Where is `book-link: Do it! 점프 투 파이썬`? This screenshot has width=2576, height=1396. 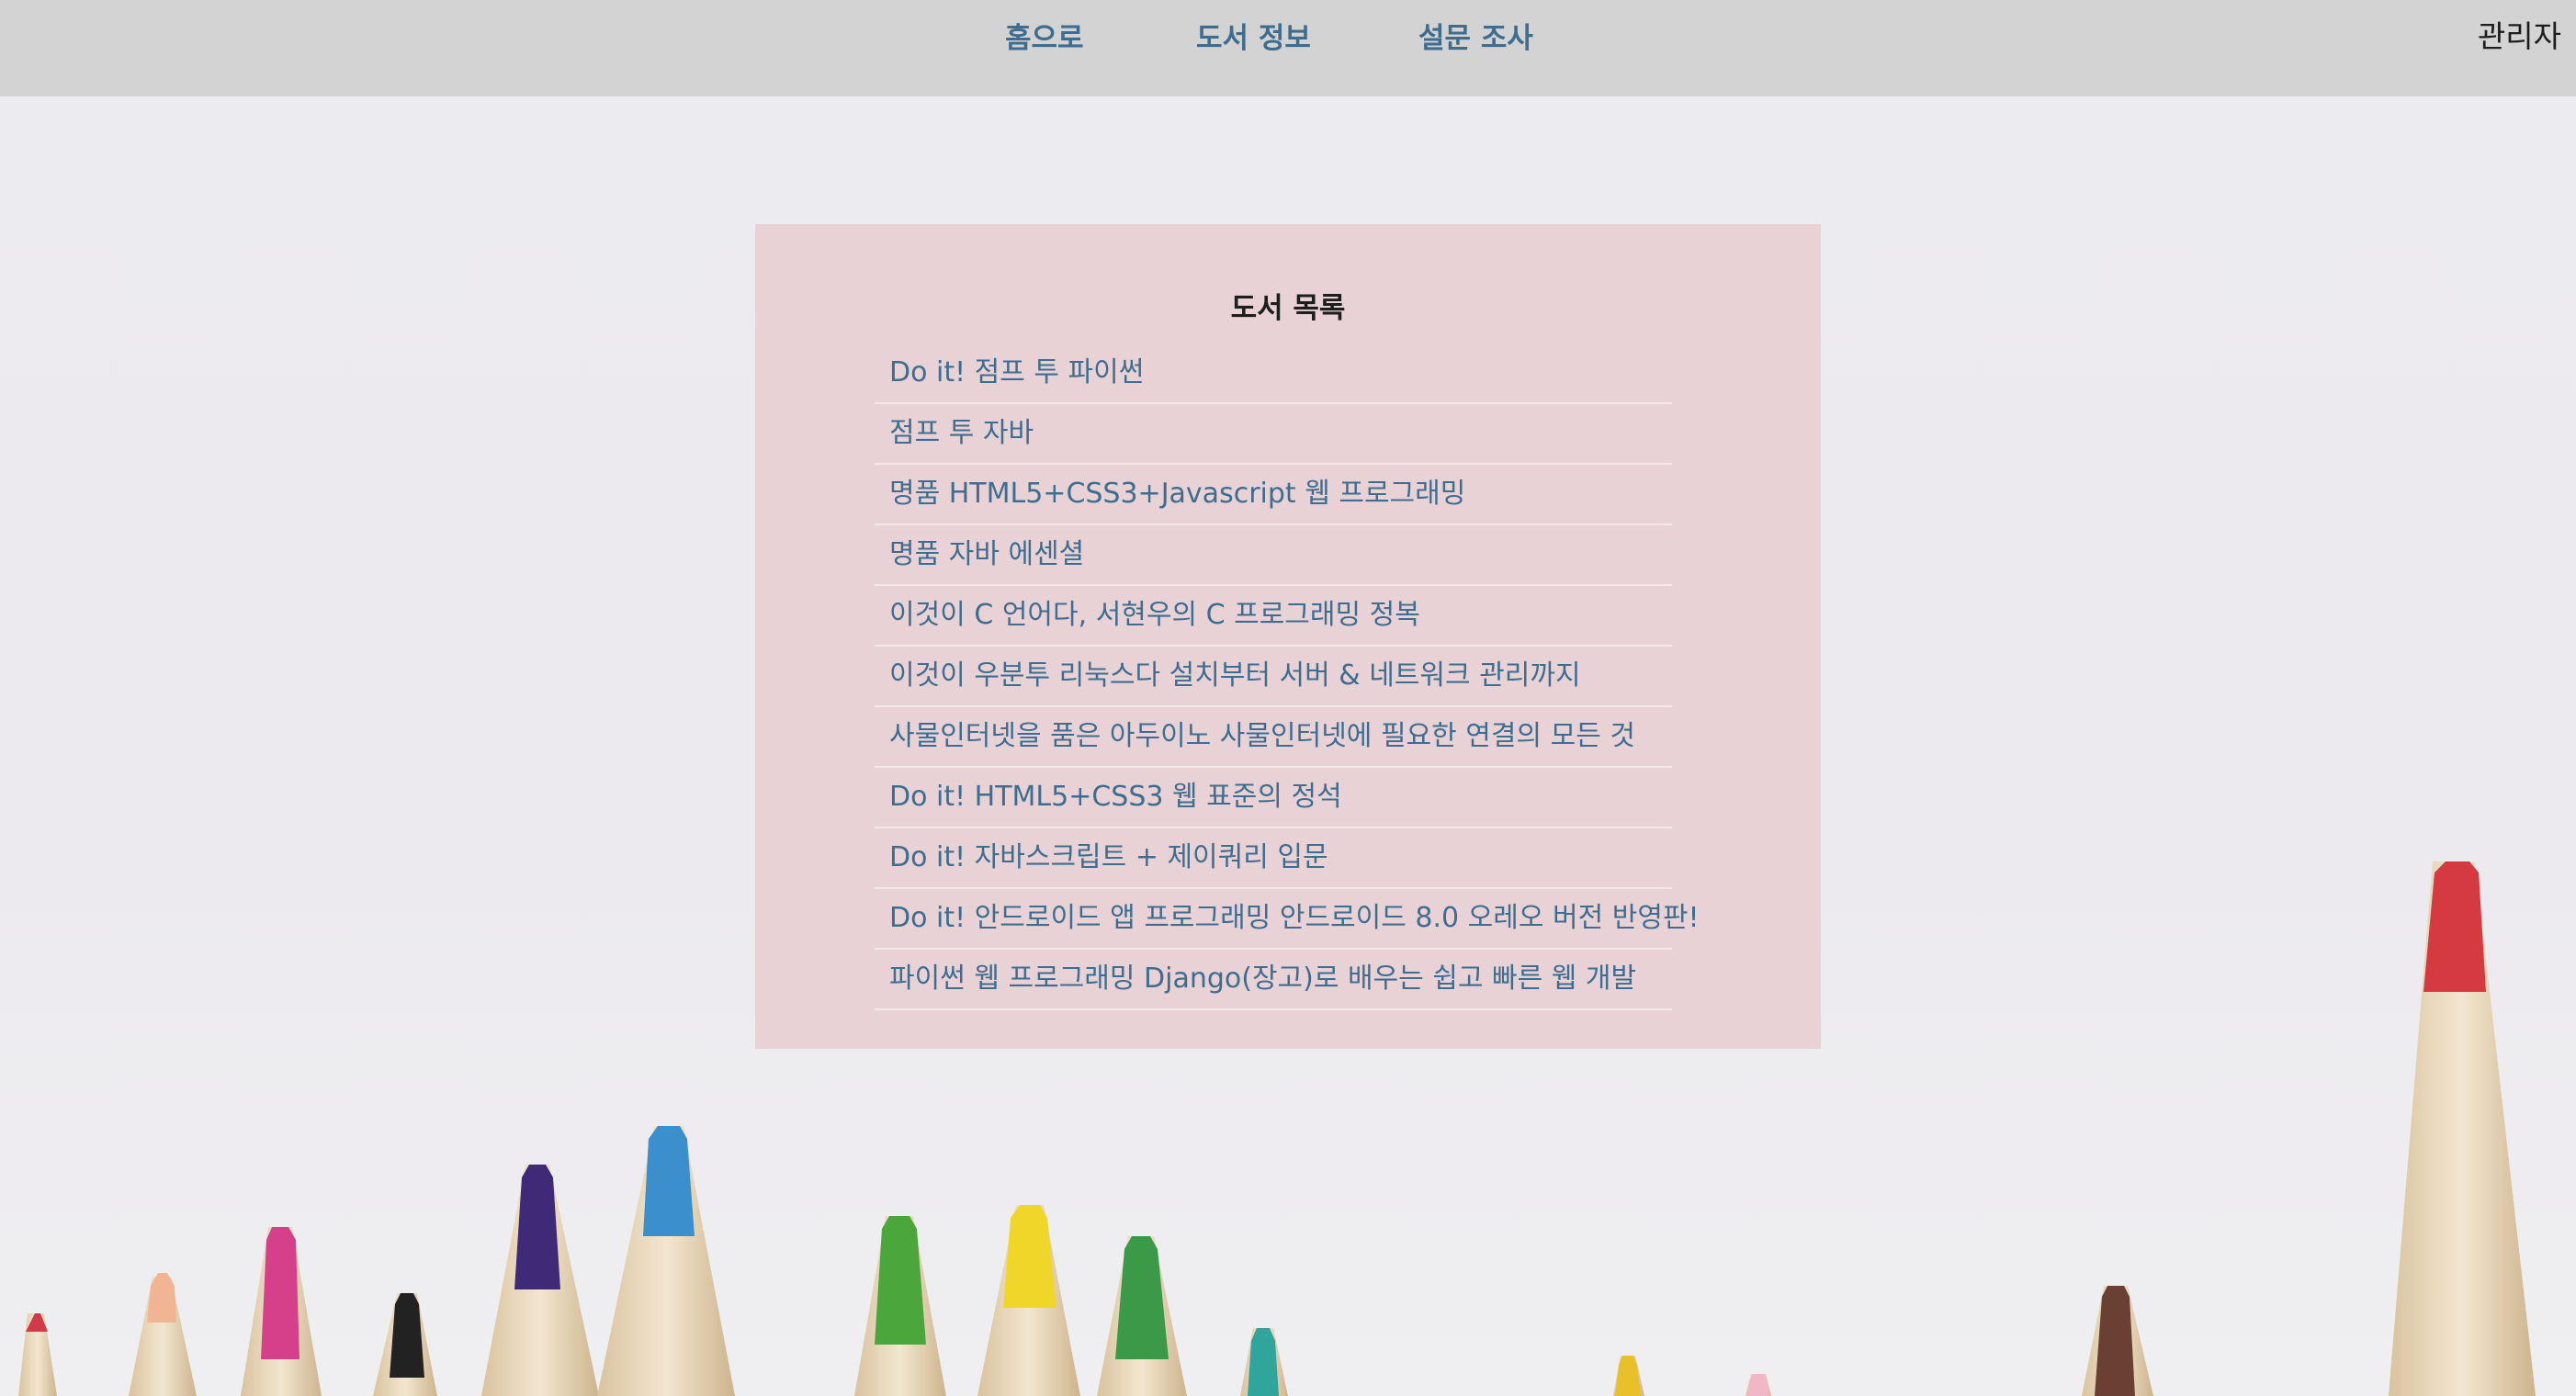 book-link: Do it! 점프 투 파이썬 is located at coordinates (1280, 372).